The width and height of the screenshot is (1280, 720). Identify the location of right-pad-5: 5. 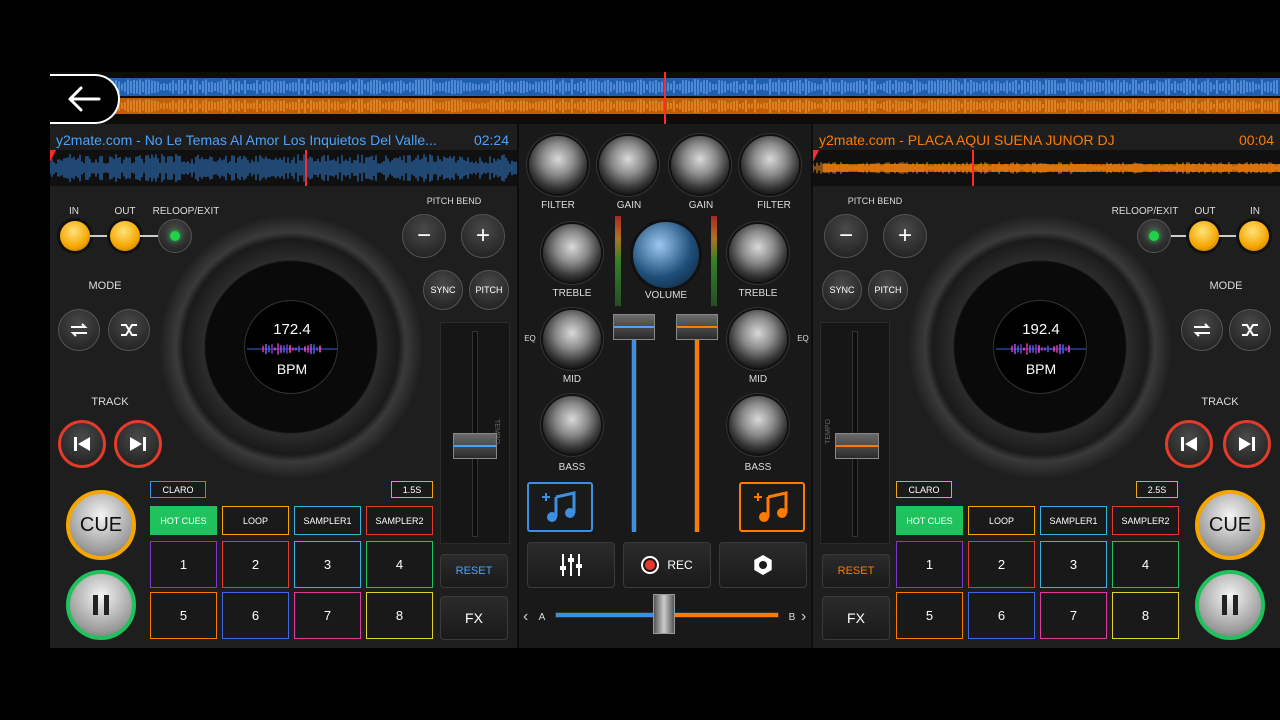
(929, 615).